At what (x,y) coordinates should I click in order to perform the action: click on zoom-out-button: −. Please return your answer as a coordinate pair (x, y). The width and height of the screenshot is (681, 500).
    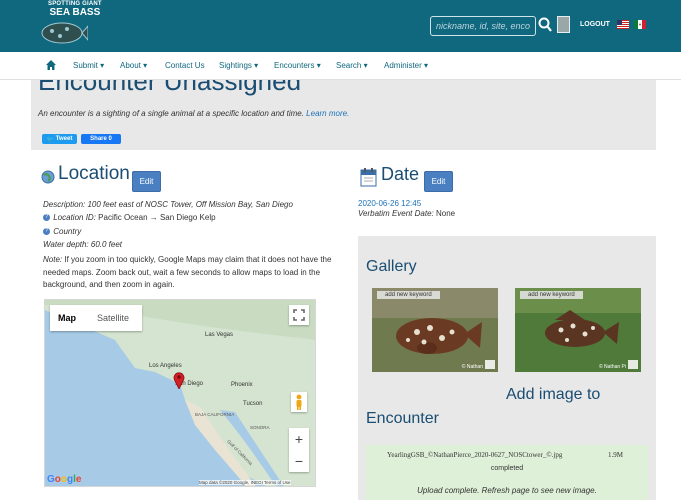
    Looking at the image, I should click on (299, 461).